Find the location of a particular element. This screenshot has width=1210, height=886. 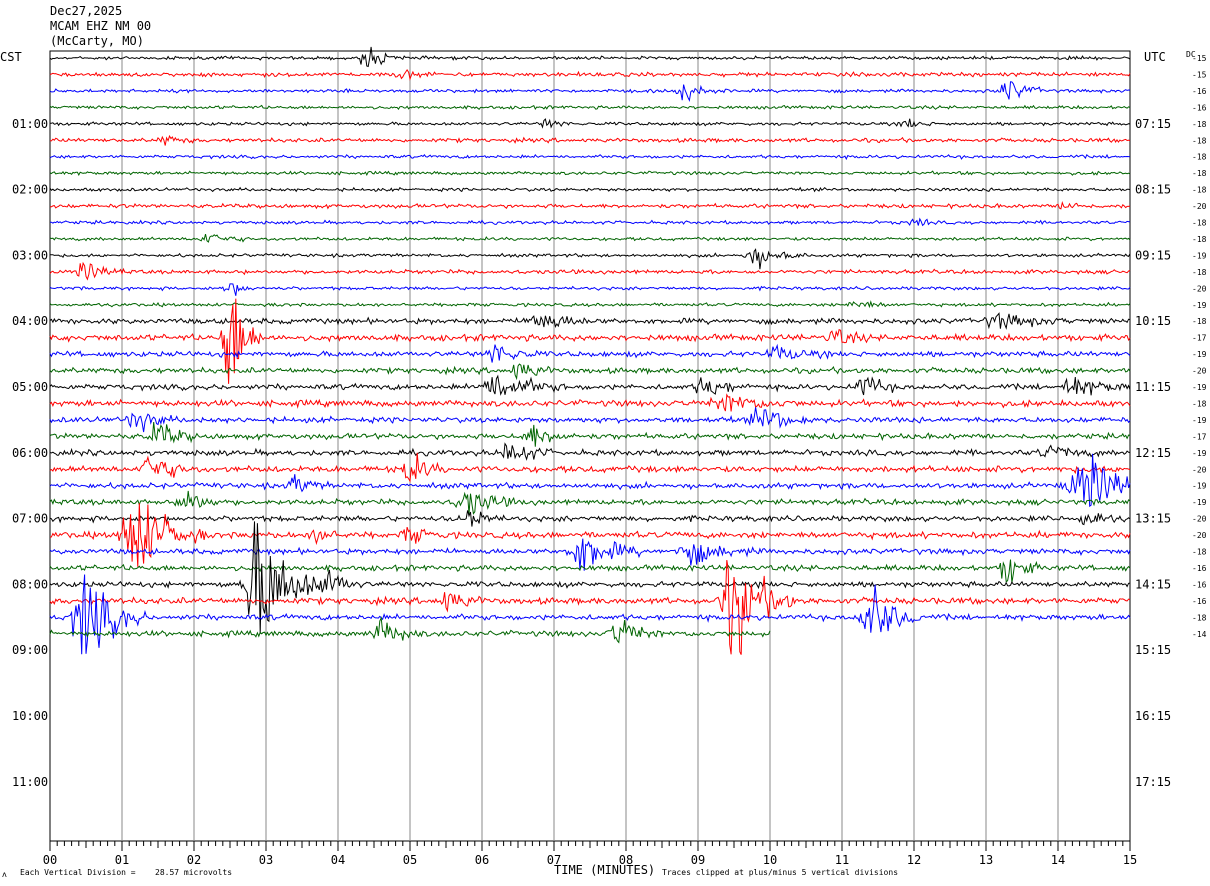

x-tick-label: 12 is located at coordinates (914, 860).